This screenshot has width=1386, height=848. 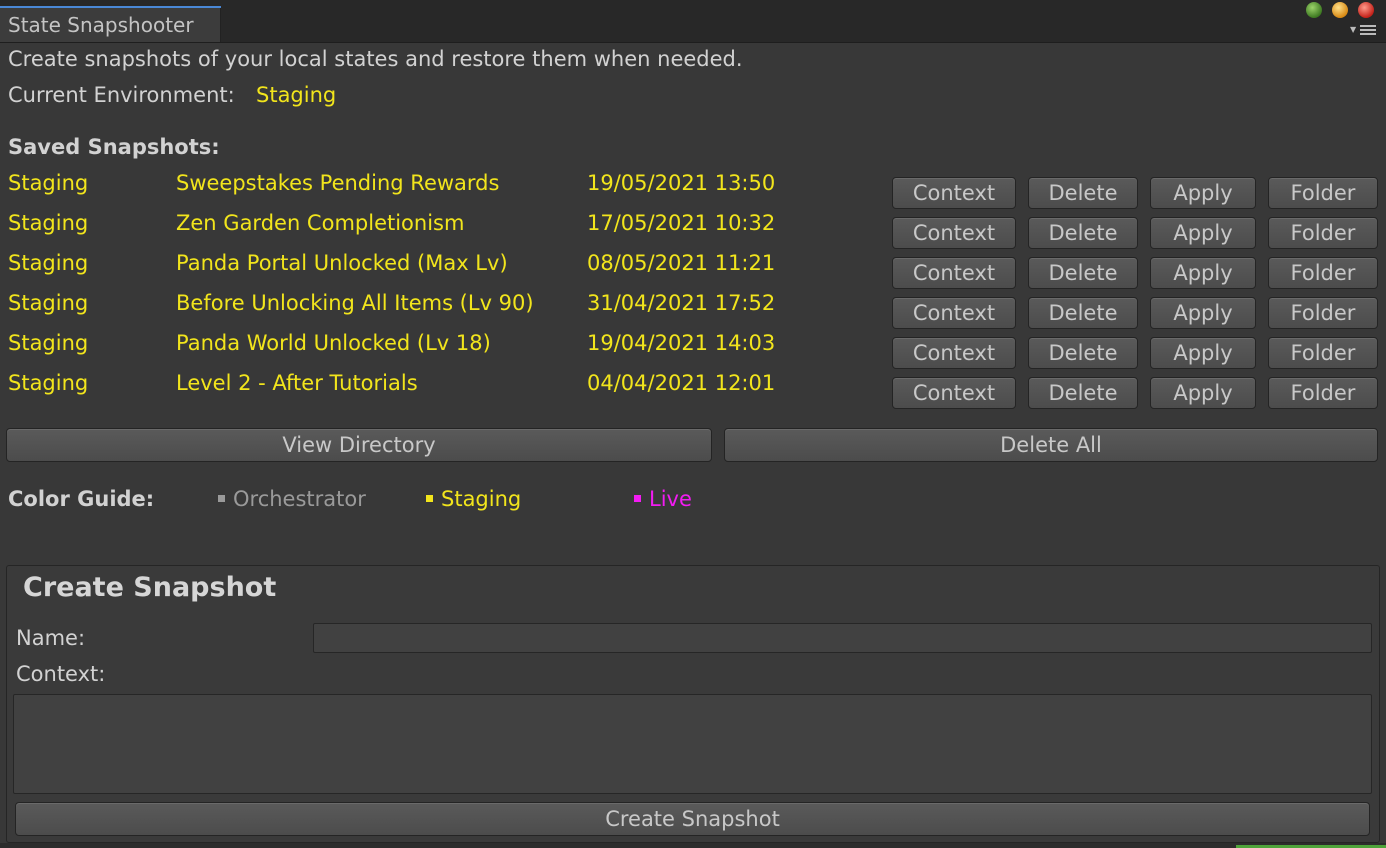 What do you see at coordinates (670, 499) in the screenshot?
I see `legend-live-label: Live` at bounding box center [670, 499].